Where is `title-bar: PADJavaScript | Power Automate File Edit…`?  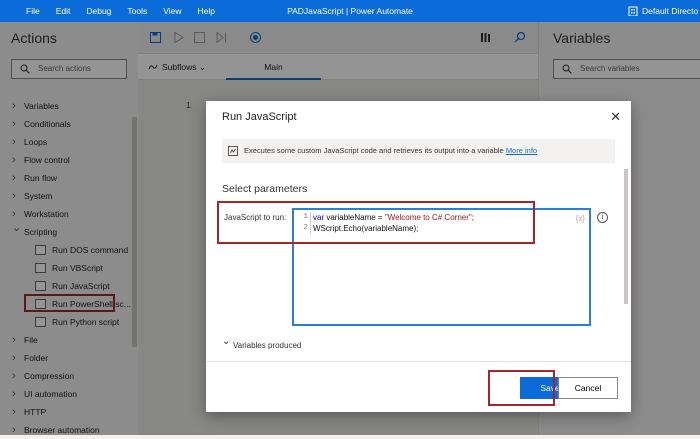
title-bar: PADJavaScript | Power Automate File Edit… is located at coordinates (350, 11).